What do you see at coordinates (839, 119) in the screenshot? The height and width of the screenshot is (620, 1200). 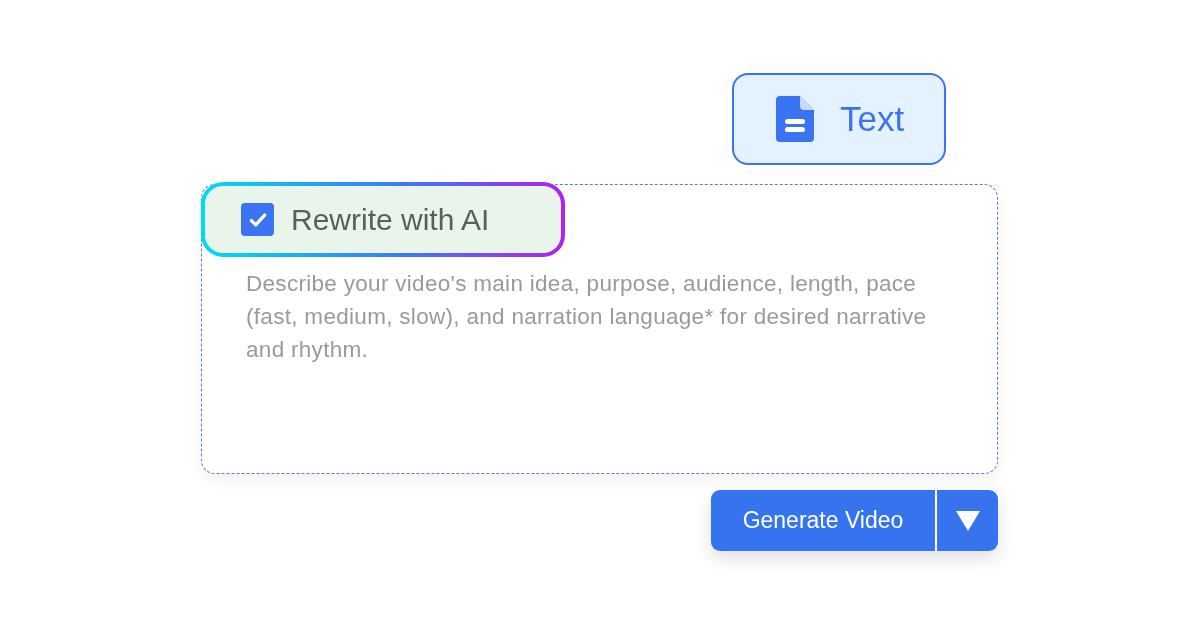 I see `text-mode-button: Text` at bounding box center [839, 119].